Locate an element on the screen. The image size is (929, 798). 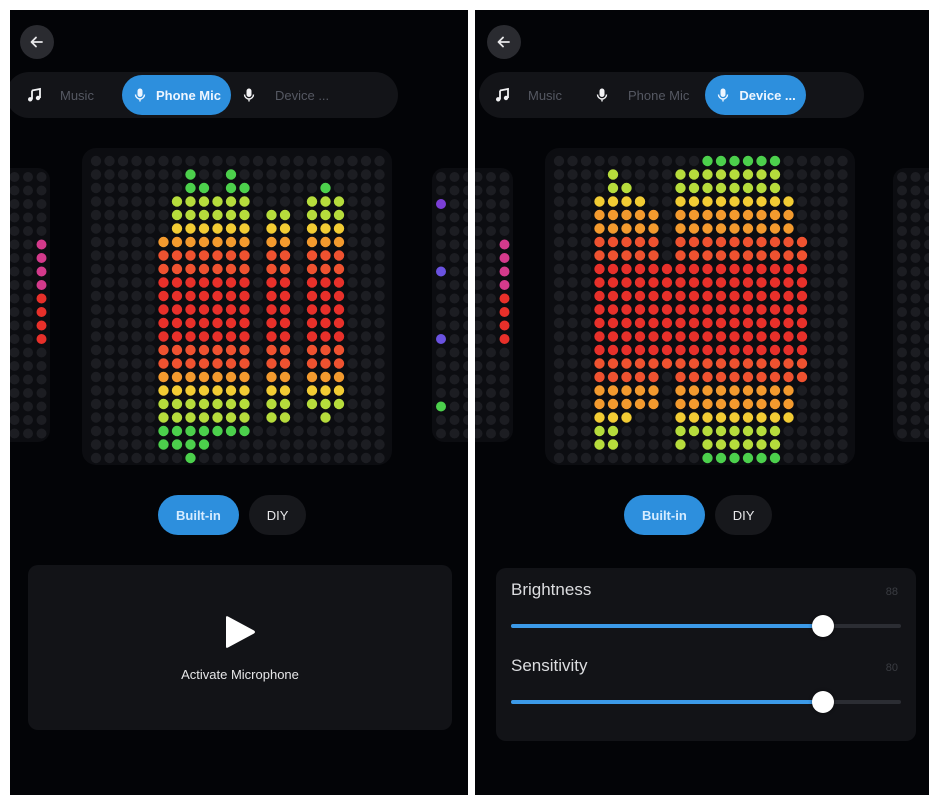
activate-microphone-card: Activate Microphone is located at coordinates (240, 647).